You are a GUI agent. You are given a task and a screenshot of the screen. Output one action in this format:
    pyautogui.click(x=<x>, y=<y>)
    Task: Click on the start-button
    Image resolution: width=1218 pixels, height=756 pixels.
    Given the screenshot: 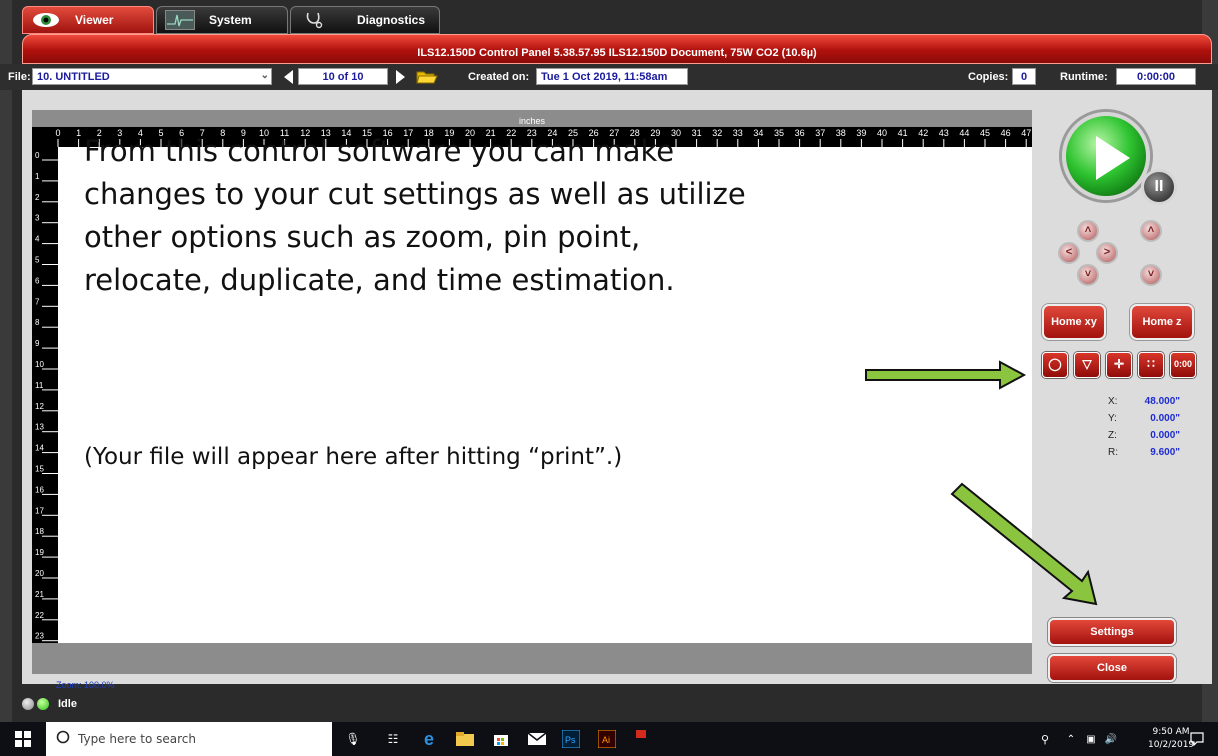 What is the action you would take?
    pyautogui.click(x=23, y=739)
    